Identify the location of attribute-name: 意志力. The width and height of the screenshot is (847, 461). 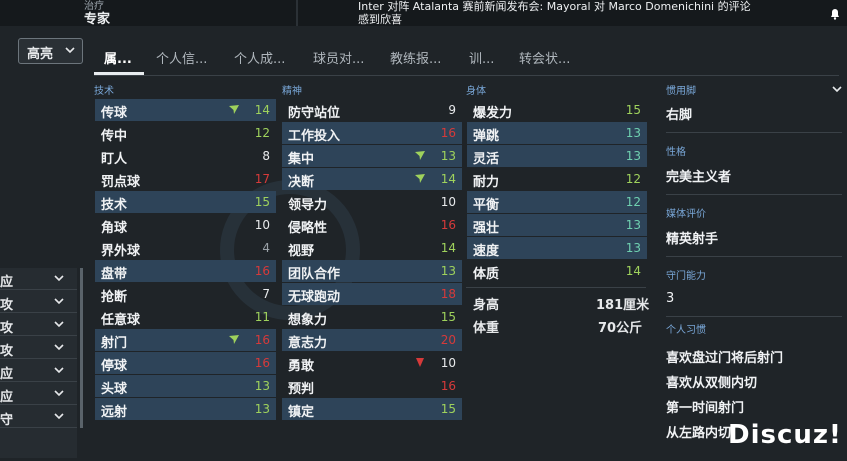
(308, 343).